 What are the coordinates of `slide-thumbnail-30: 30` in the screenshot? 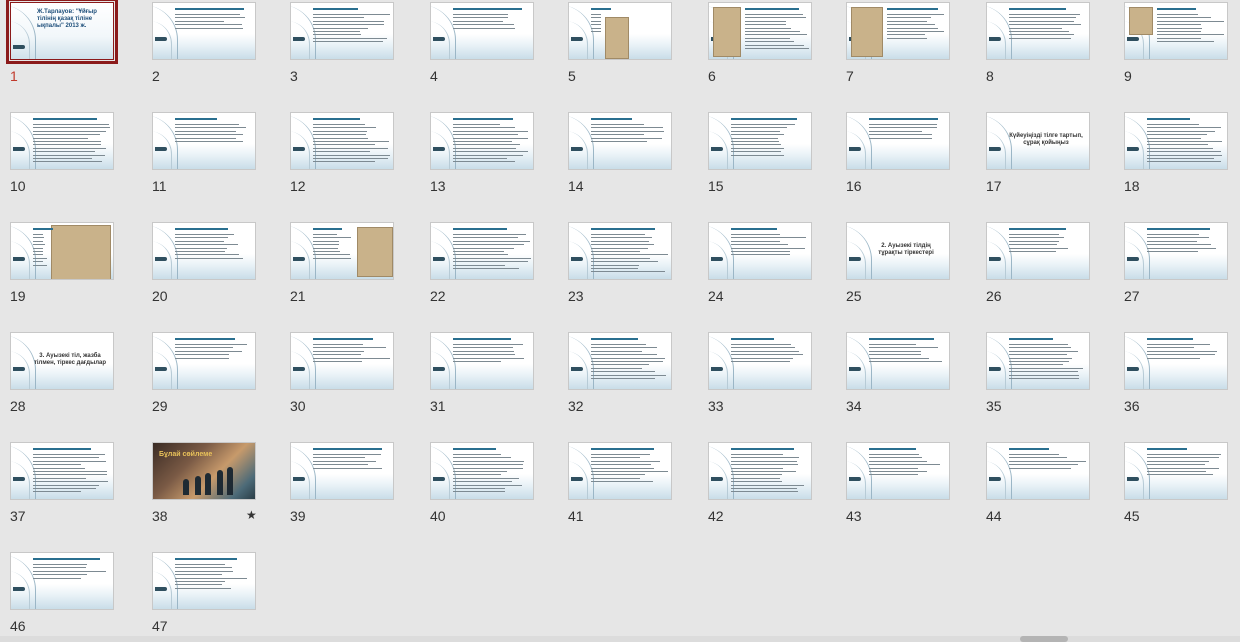 It's located at (349, 376).